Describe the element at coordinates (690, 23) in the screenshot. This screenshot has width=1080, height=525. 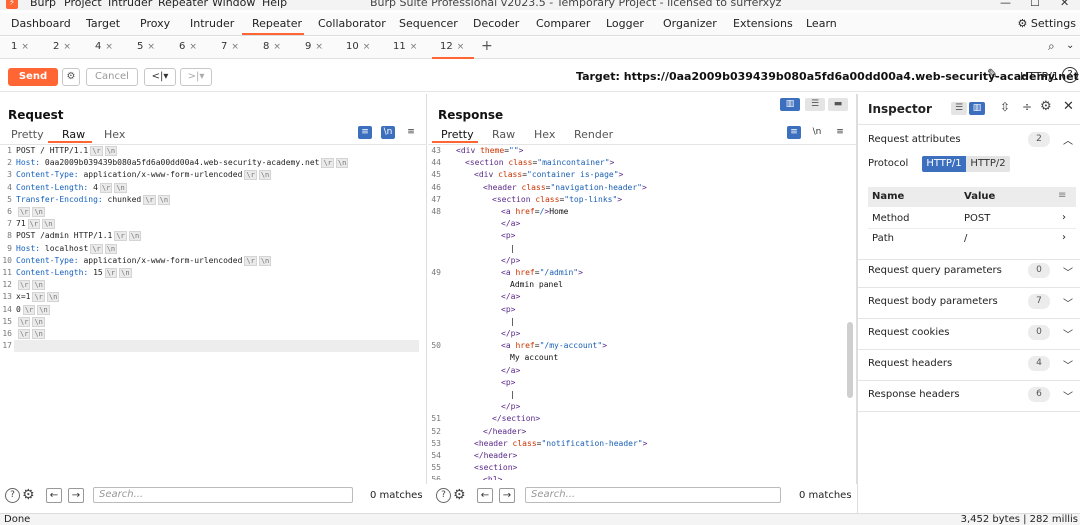
I see `tab-organizer: Organizer` at that location.